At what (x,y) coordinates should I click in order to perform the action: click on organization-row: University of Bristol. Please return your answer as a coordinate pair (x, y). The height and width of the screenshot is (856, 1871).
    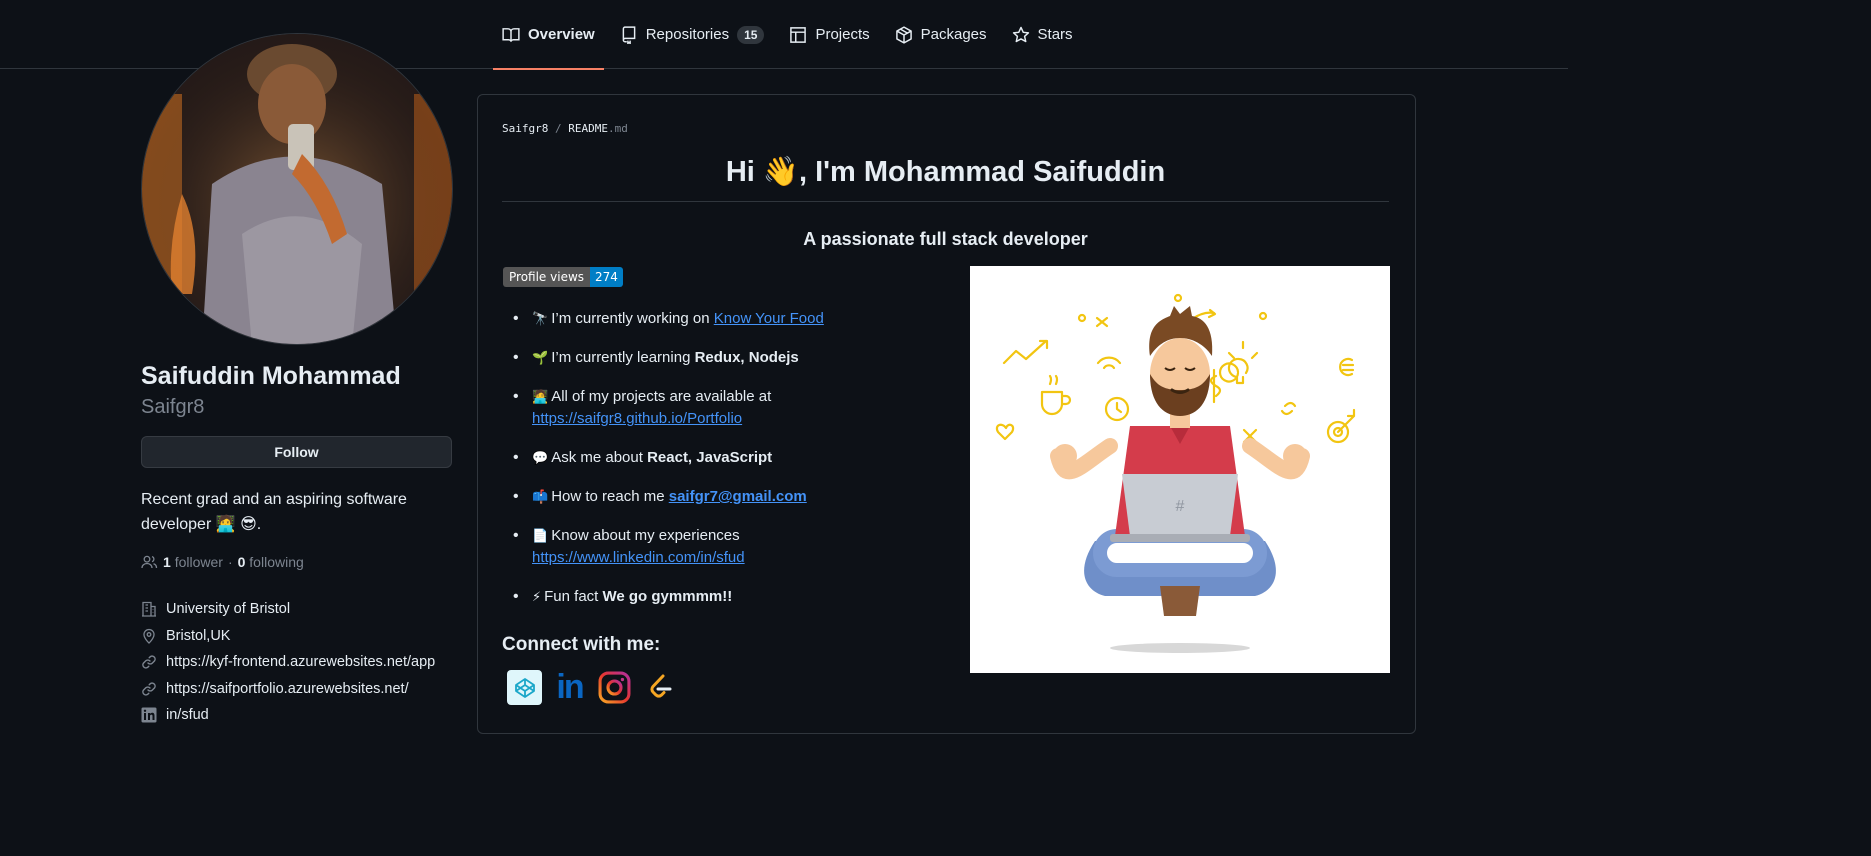
    Looking at the image, I should click on (288, 609).